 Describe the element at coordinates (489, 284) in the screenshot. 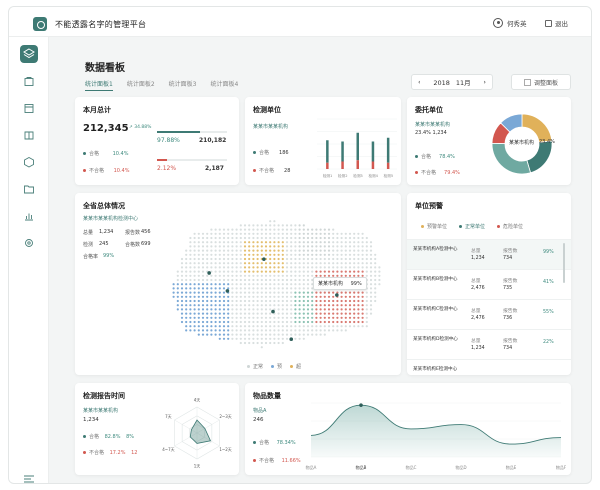

I see `warning-row: 某某市机构B检测中心 总量 2,476 报告数 735 41%` at that location.